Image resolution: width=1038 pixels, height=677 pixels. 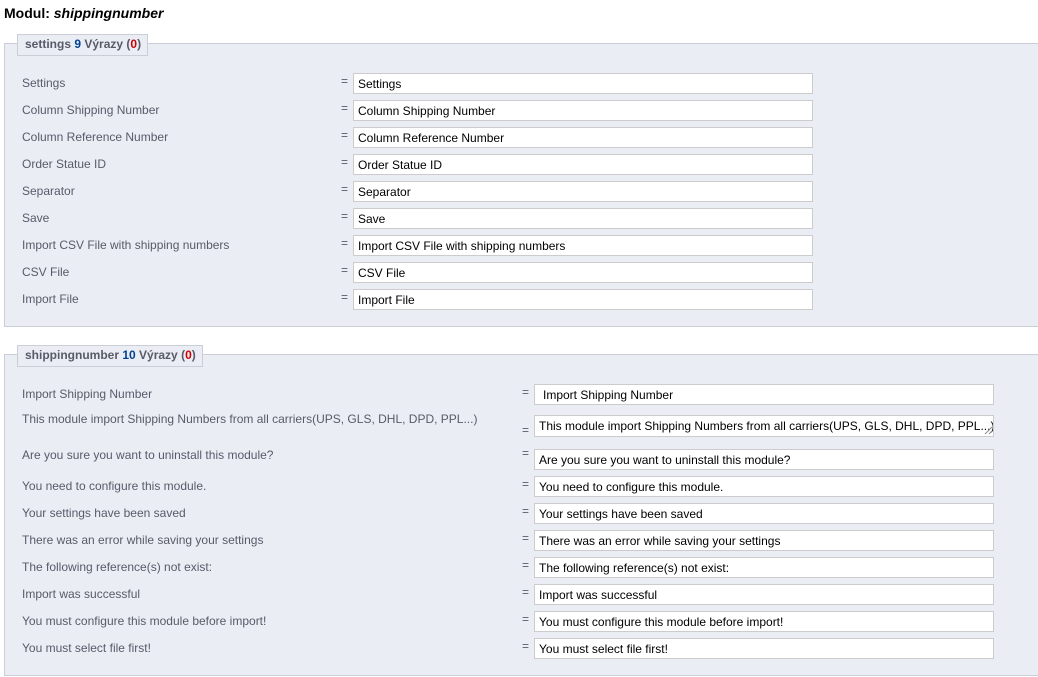 I want to click on row-label: You need to configure this module., so click(x=114, y=486).